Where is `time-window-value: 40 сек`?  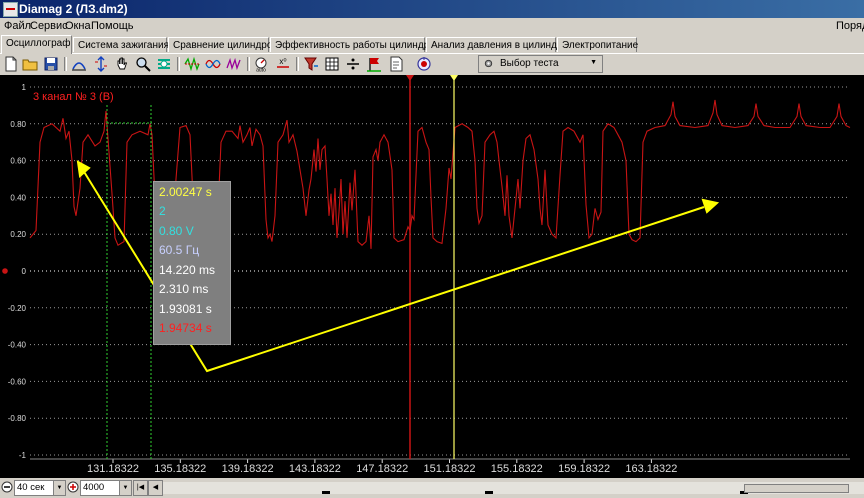 time-window-value: 40 сек is located at coordinates (31, 487).